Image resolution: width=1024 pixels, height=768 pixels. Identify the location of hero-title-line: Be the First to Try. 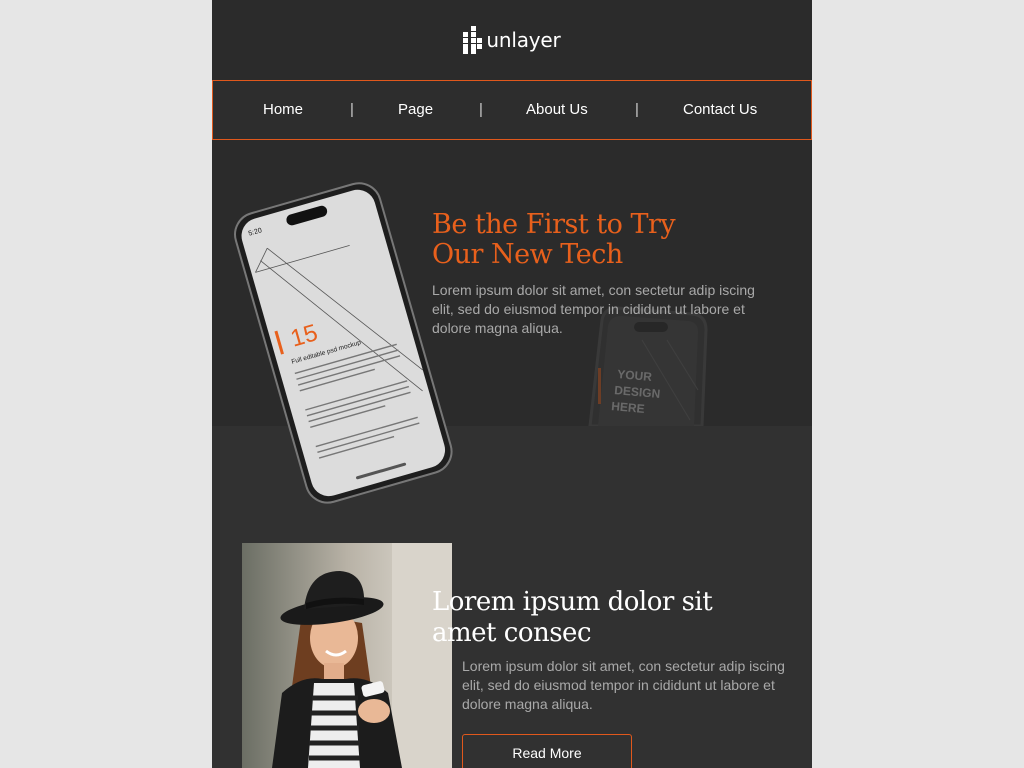
(554, 224).